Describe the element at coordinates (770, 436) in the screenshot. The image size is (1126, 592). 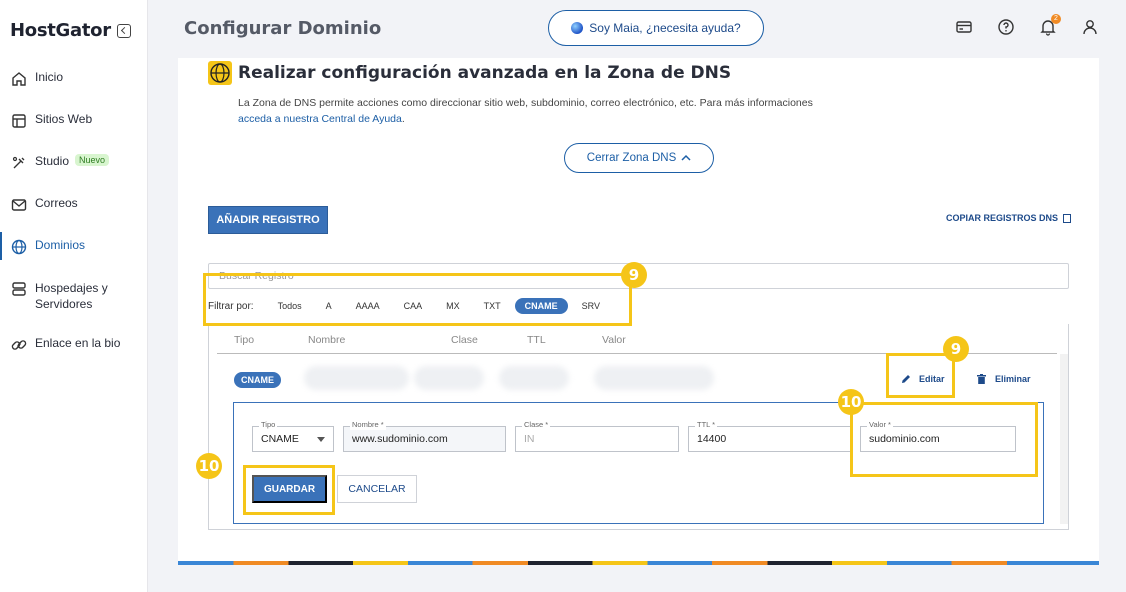
I see `ttl-field: TTL * 14400` at that location.